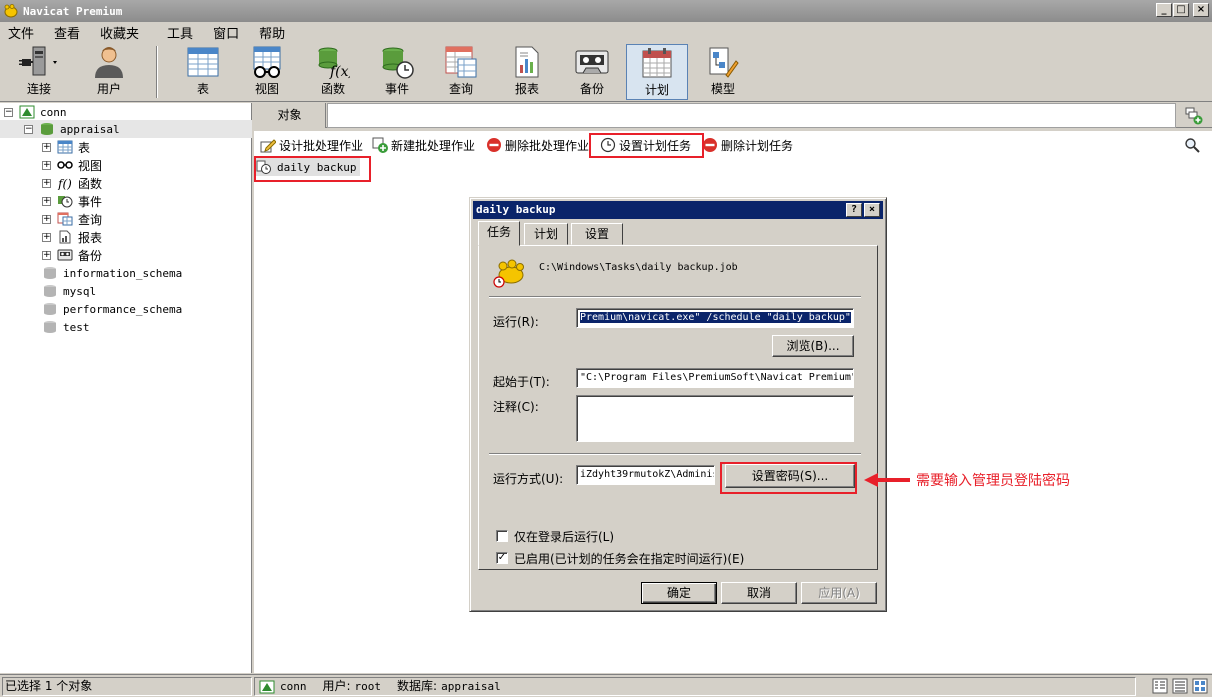 The height and width of the screenshot is (697, 1212). What do you see at coordinates (839, 593) in the screenshot?
I see `apply-button: 应用(A)` at bounding box center [839, 593].